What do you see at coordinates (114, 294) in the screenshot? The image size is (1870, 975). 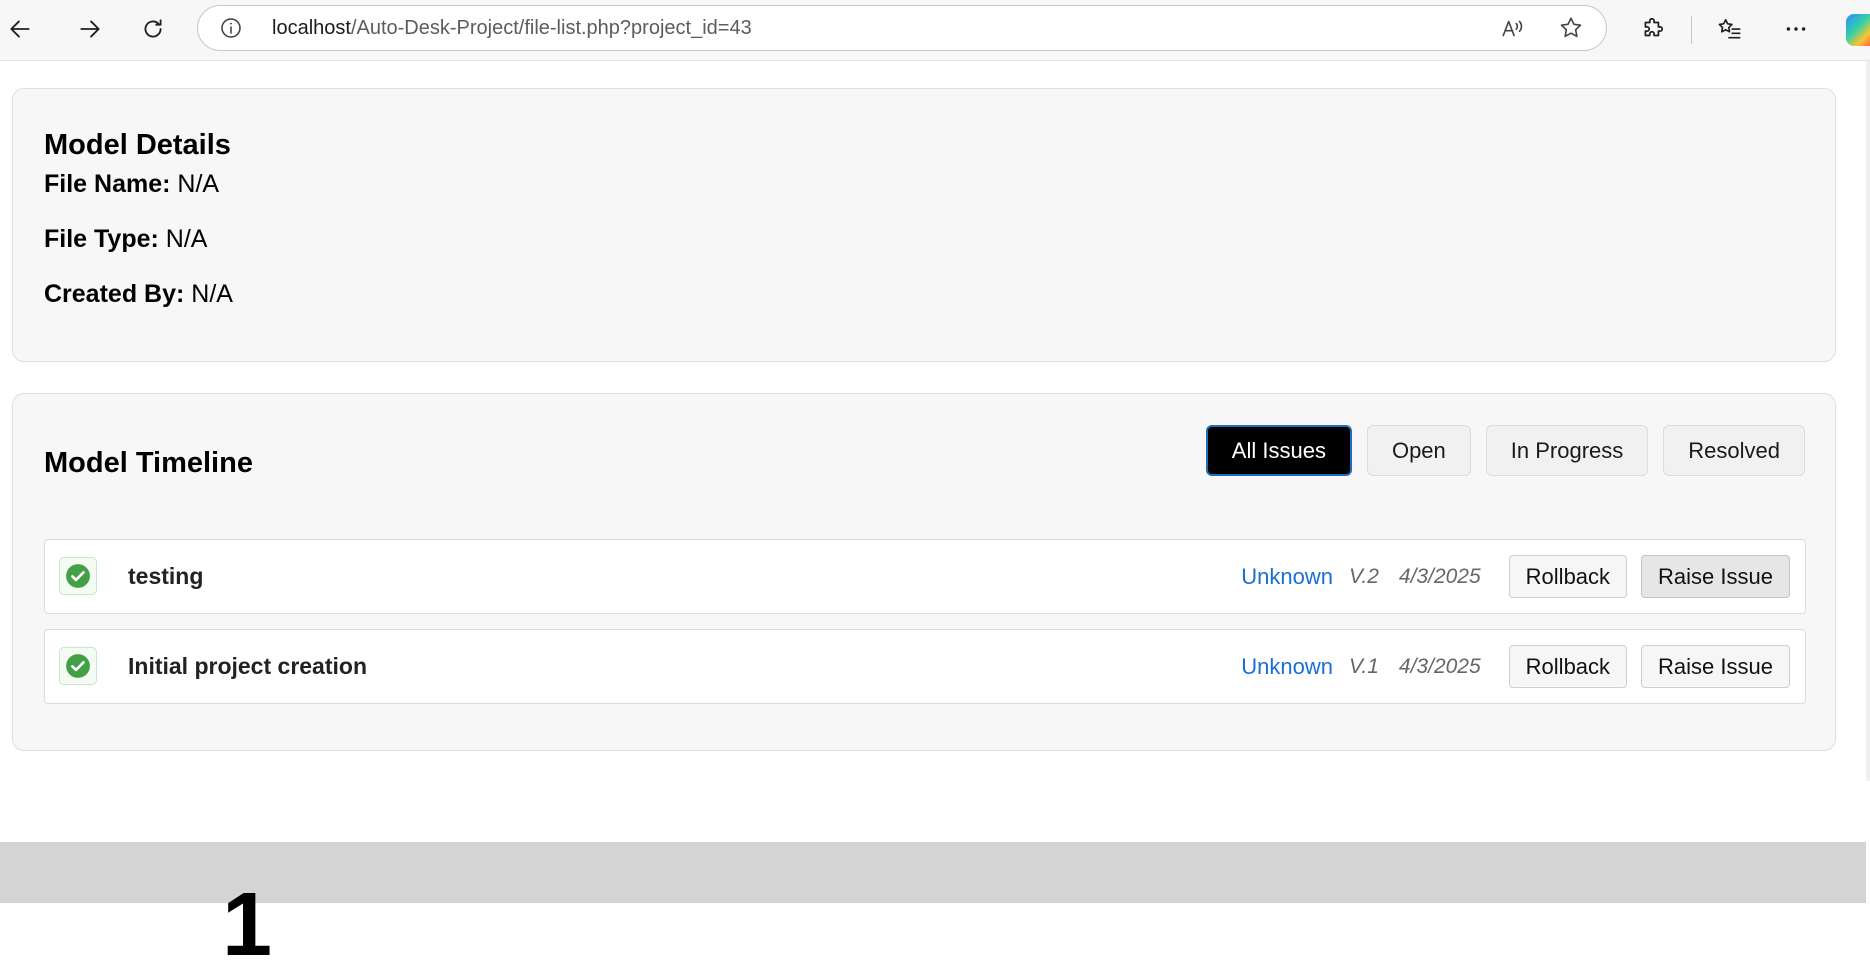 I see `detail-label: Created By:` at bounding box center [114, 294].